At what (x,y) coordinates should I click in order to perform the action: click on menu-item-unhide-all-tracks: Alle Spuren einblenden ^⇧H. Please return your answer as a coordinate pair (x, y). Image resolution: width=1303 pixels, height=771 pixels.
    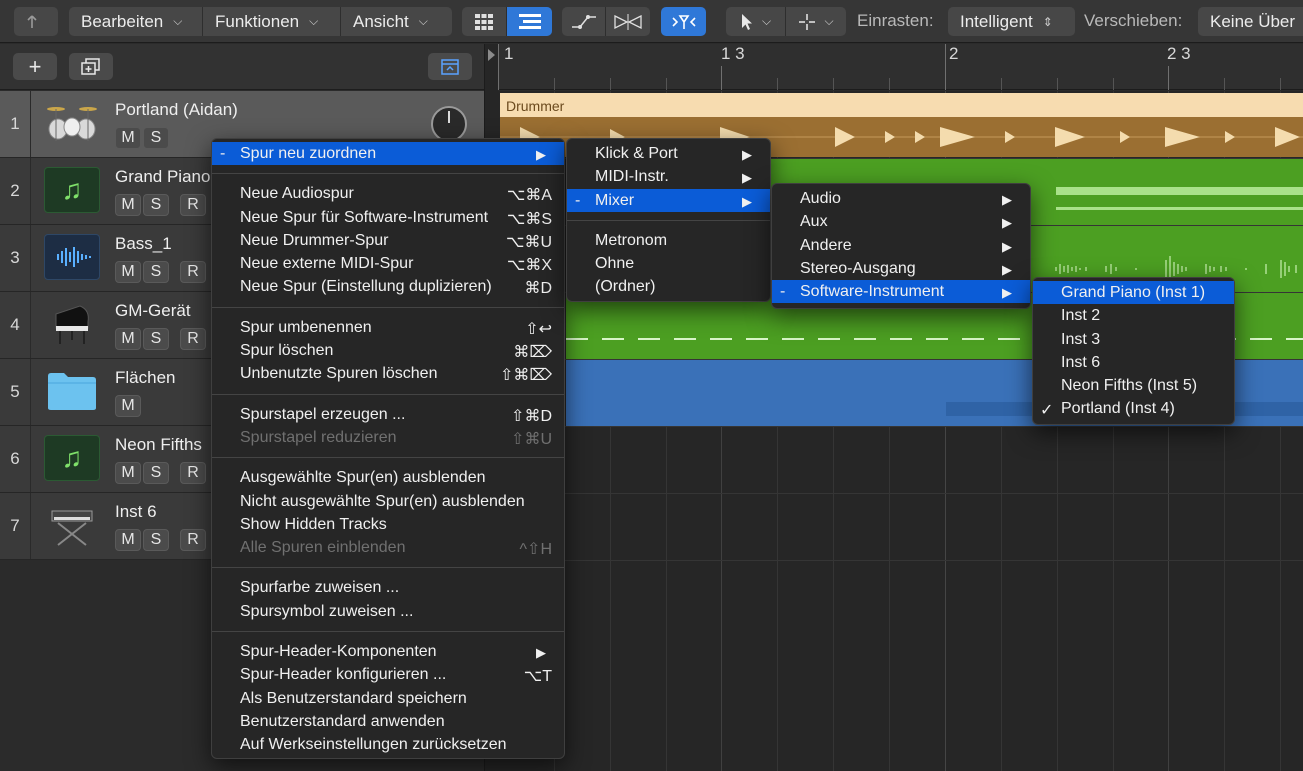
    Looking at the image, I should click on (388, 547).